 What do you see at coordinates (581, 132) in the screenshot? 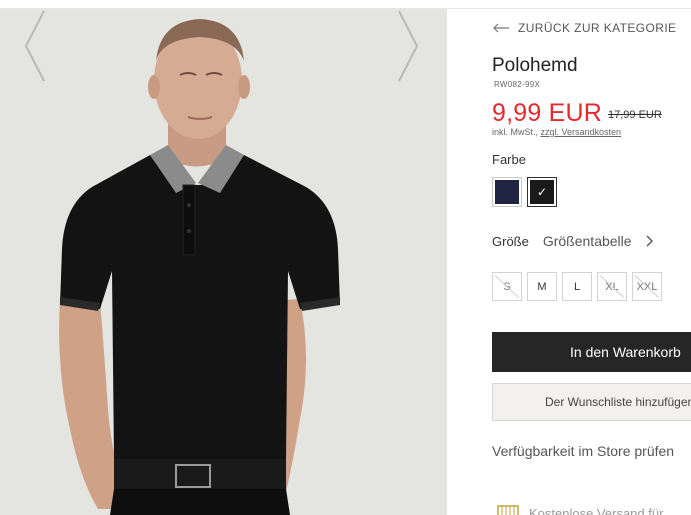
I see `shipping-costs-link: zzgl. Versandkosten` at bounding box center [581, 132].